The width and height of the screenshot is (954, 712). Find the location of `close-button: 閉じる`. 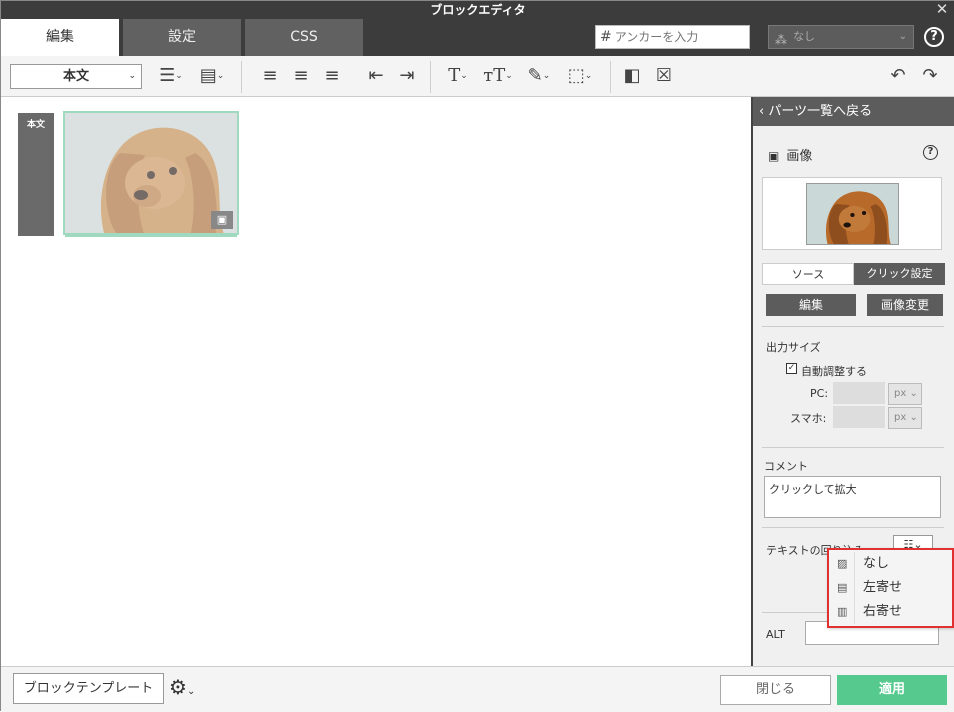

close-button: 閉じる is located at coordinates (775, 690).